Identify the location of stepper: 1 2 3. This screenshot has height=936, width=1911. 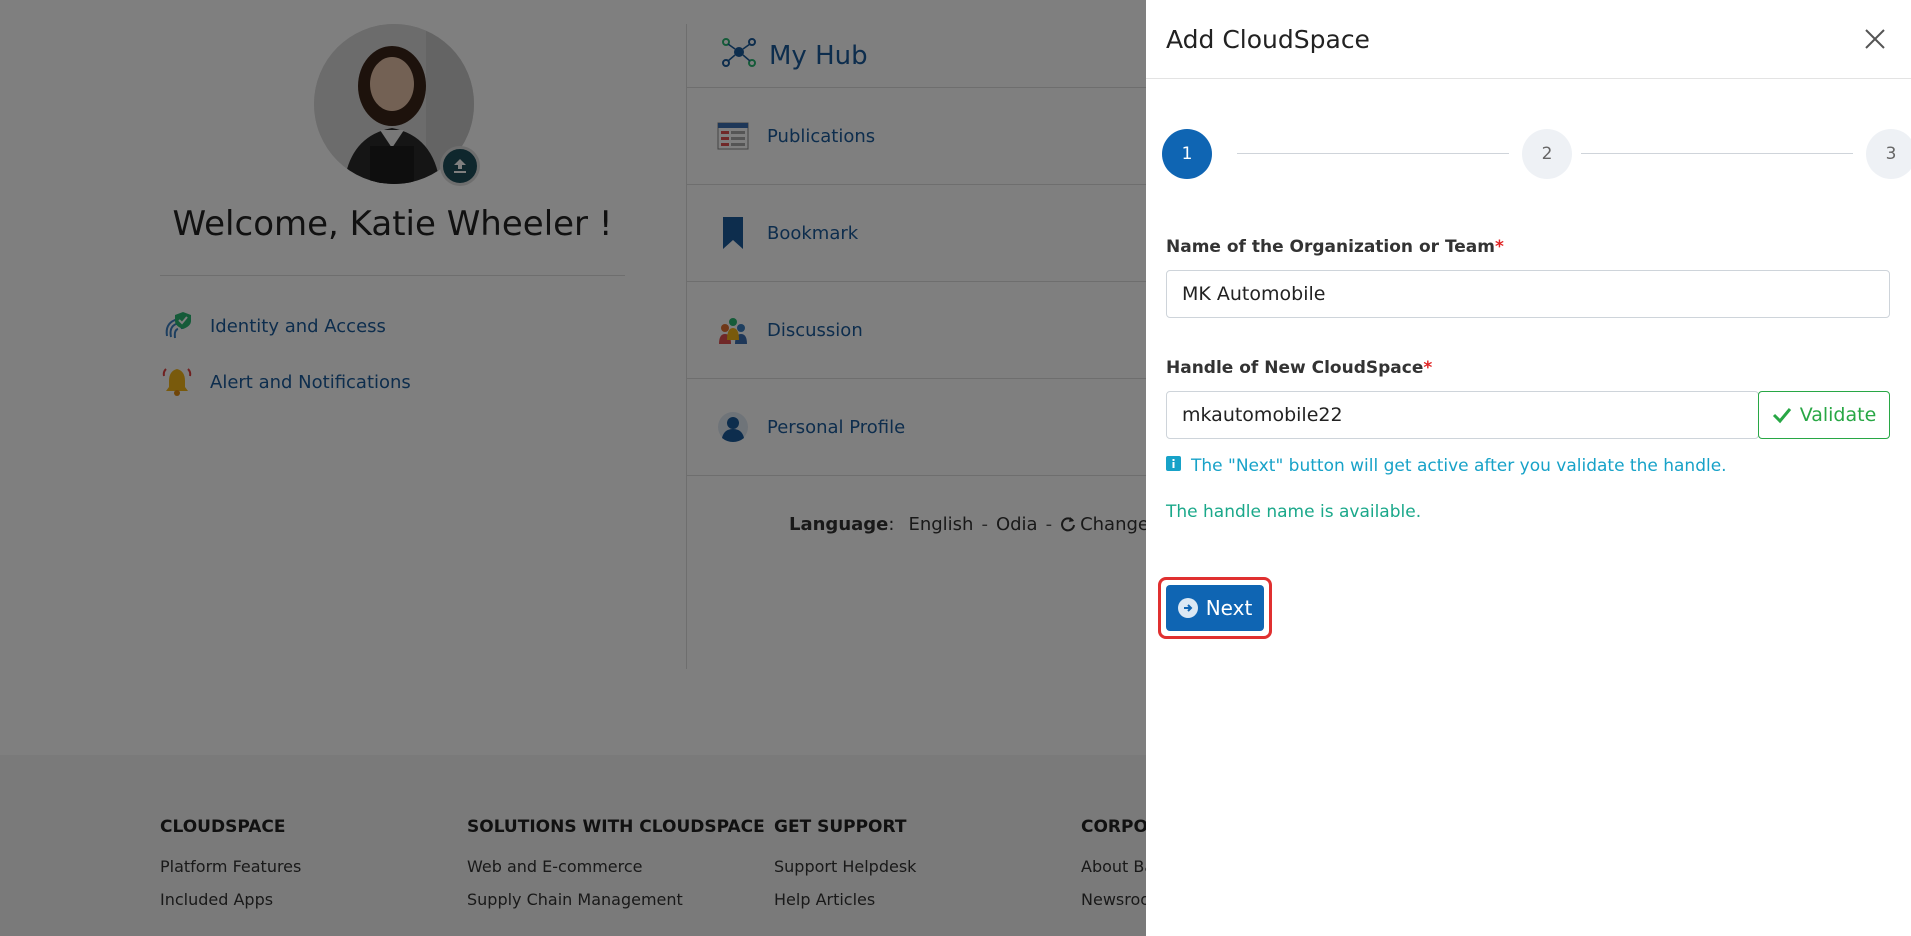
(1536, 154).